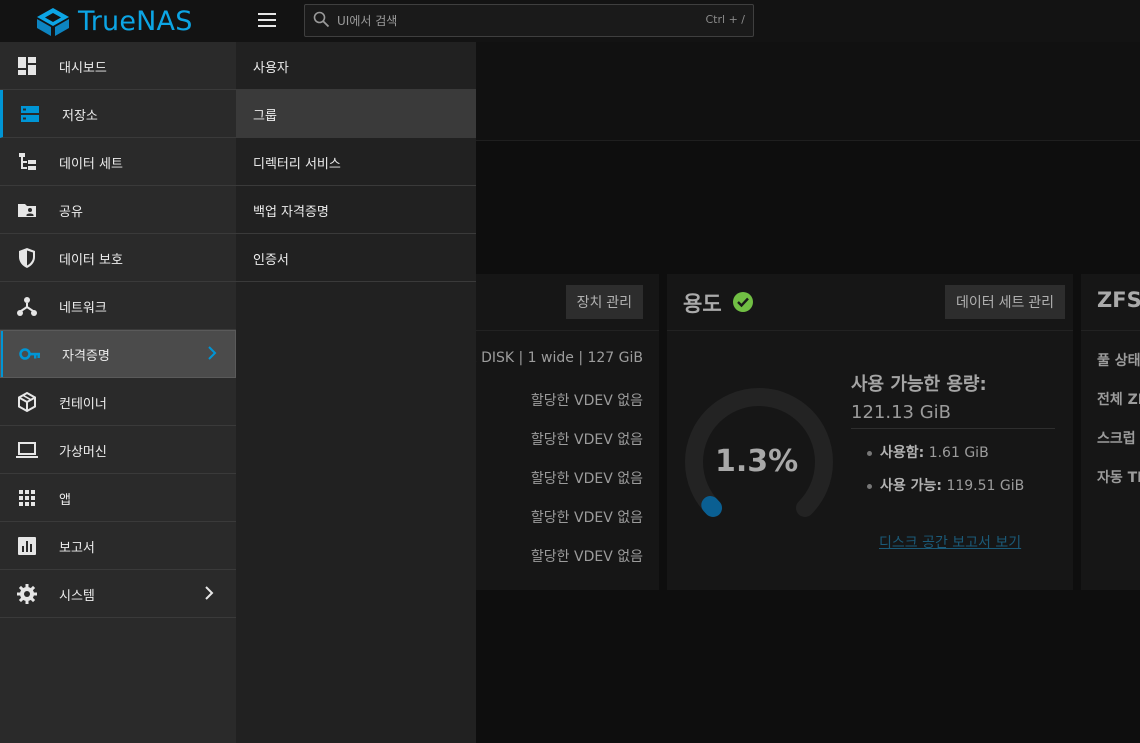 The width and height of the screenshot is (1140, 743). What do you see at coordinates (118, 450) in the screenshot?
I see `sidebar-item-virtual-machines: 가상머신` at bounding box center [118, 450].